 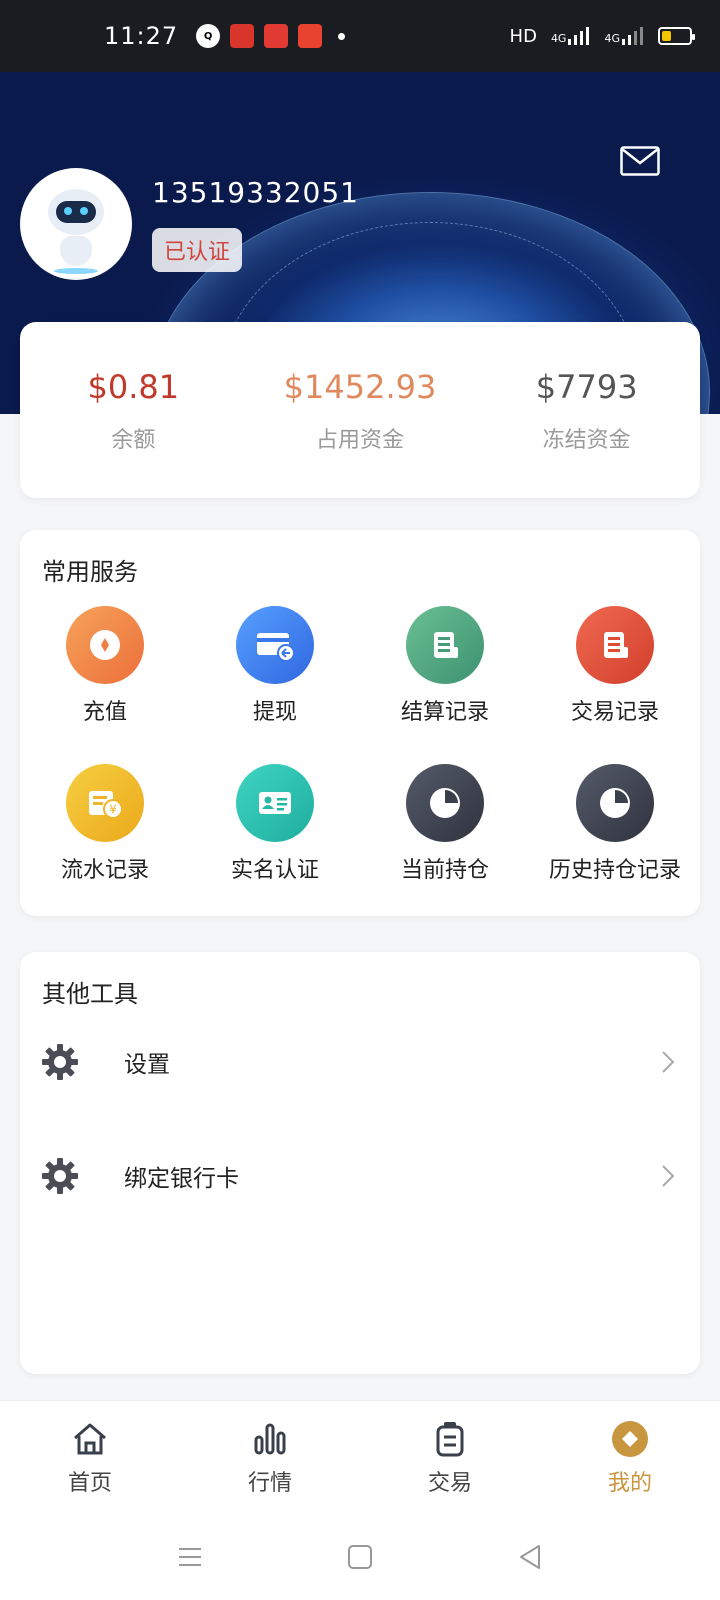 I want to click on balance-occupied: $1452.93 占用资金, so click(x=360, y=410).